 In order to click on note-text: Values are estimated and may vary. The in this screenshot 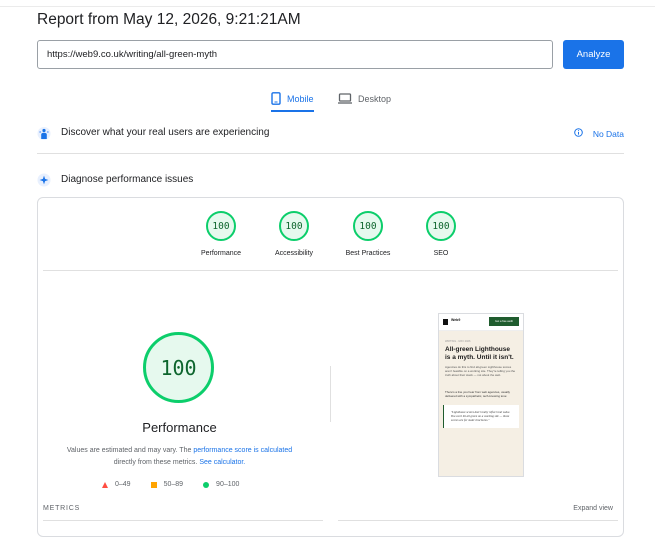, I will do `click(130, 450)`.